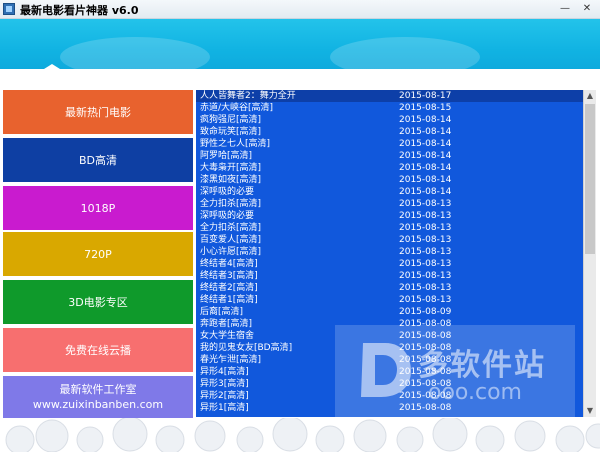  I want to click on movie-title: 异形2[高清], so click(224, 396).